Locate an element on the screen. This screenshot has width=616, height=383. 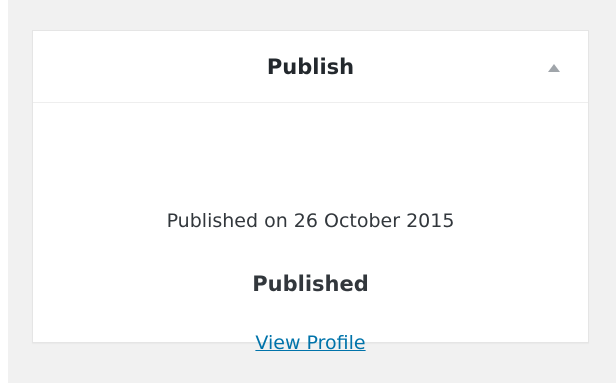
view-profile-link: View Profile is located at coordinates (310, 343).